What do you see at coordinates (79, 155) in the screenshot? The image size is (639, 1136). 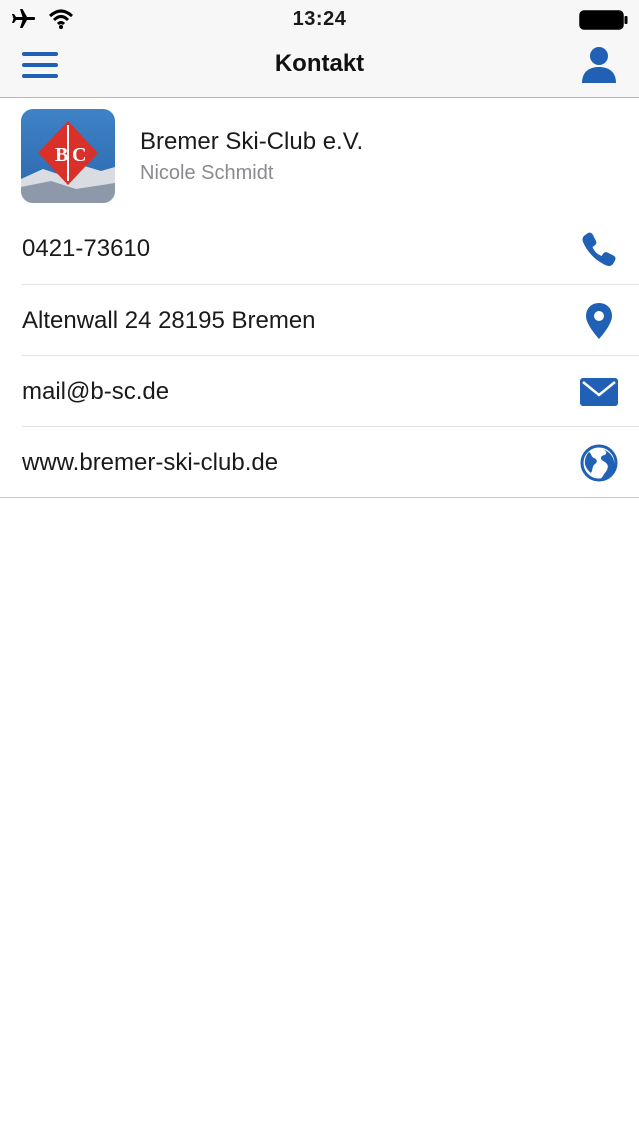 I see `logo-letter-c: C` at bounding box center [79, 155].